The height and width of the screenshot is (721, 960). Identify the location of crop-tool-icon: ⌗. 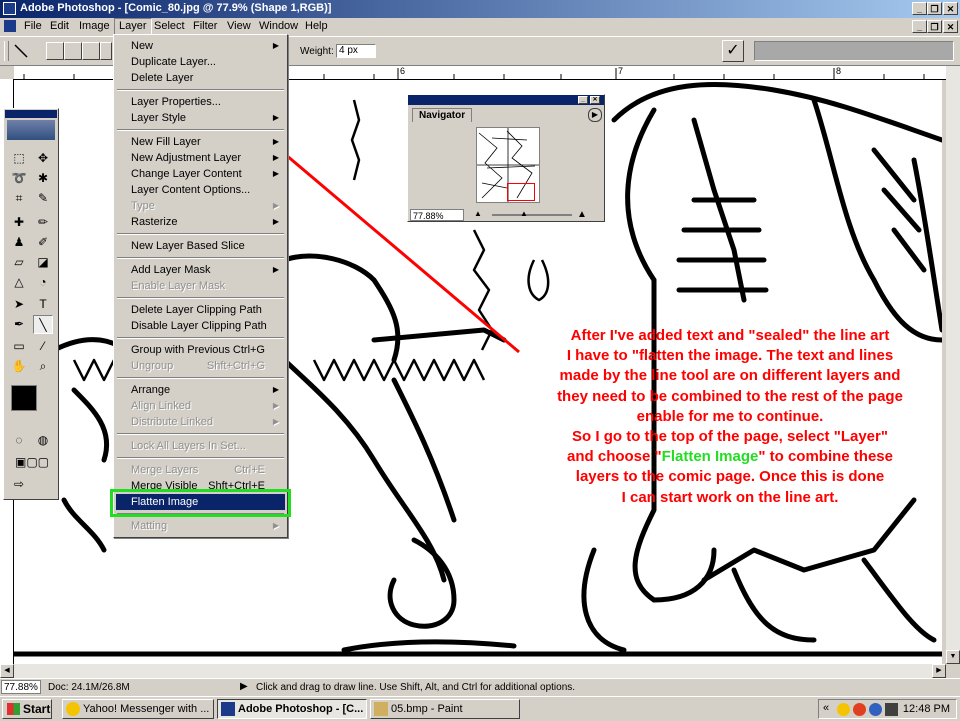
(19, 198).